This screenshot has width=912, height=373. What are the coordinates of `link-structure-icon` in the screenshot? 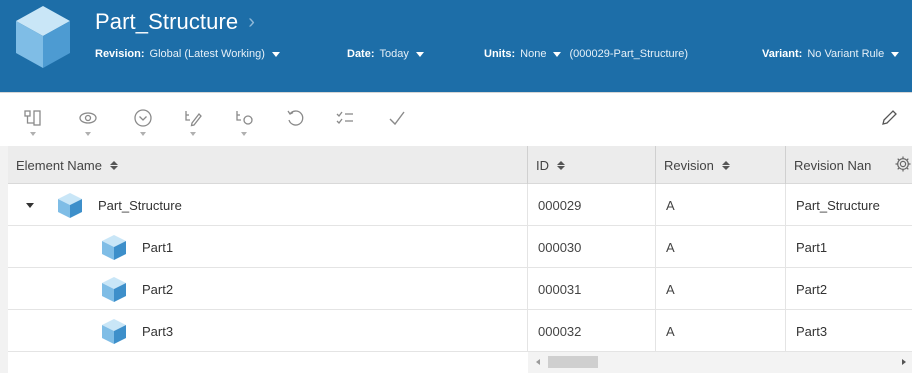 It's located at (244, 118).